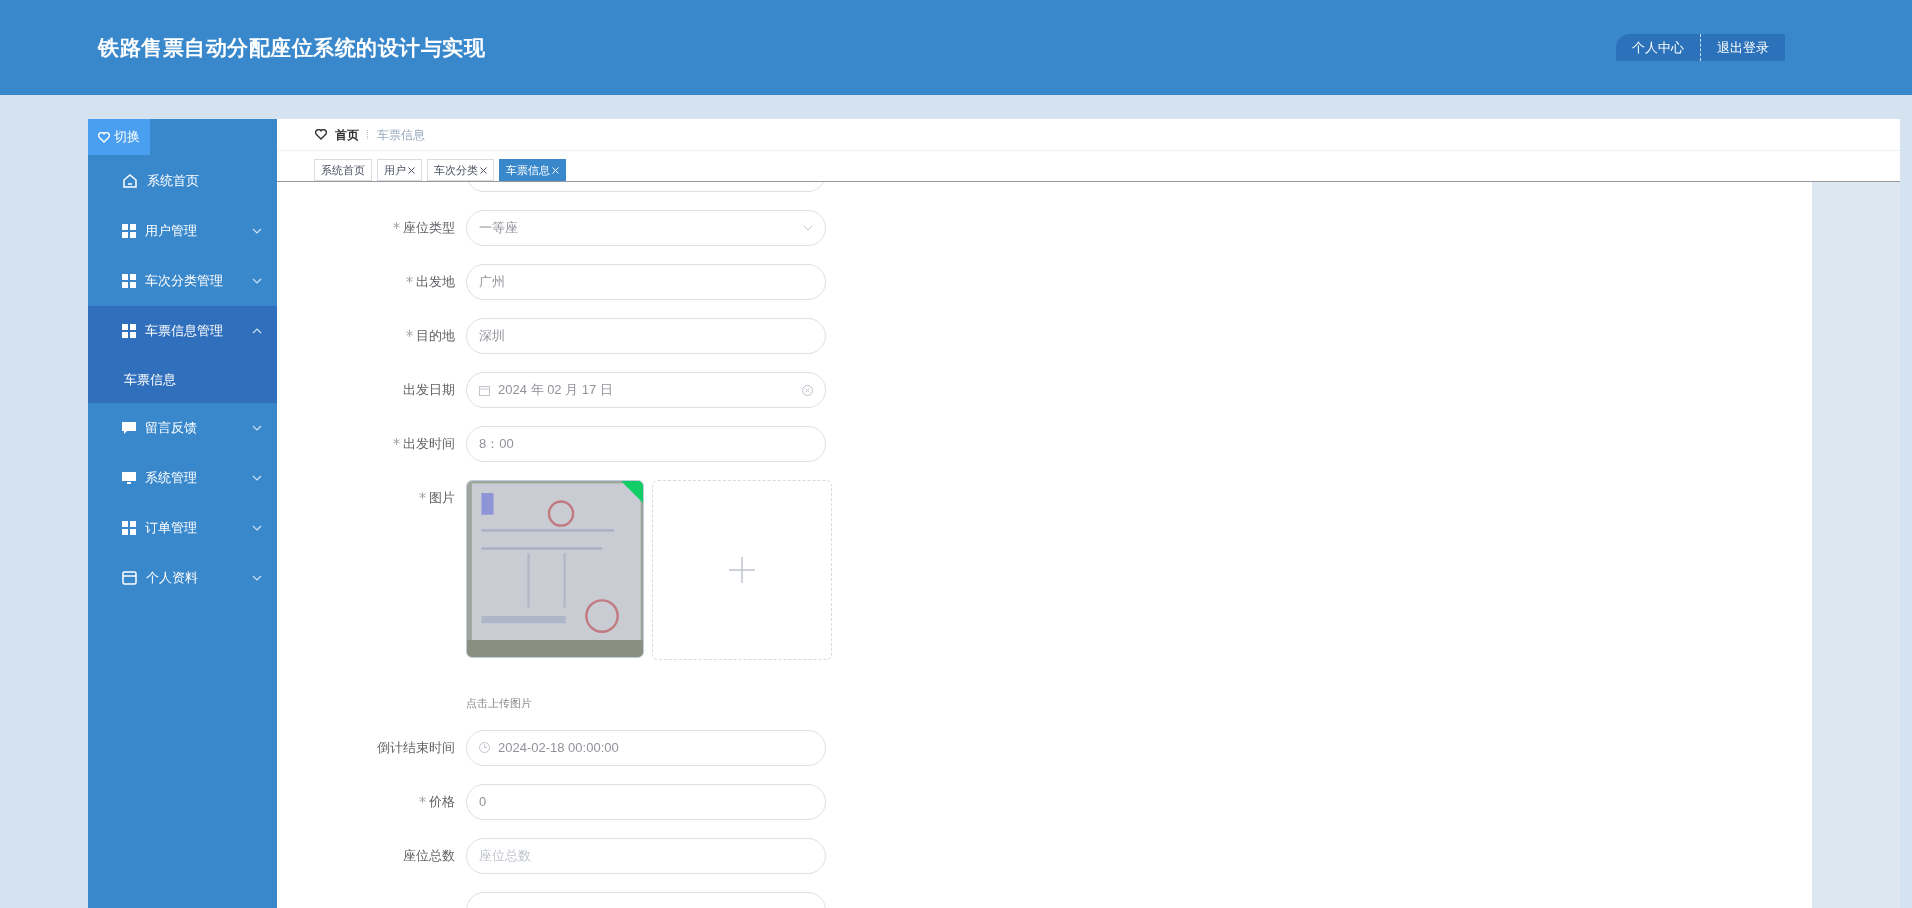 This screenshot has height=908, width=1912. I want to click on card-icon, so click(129, 578).